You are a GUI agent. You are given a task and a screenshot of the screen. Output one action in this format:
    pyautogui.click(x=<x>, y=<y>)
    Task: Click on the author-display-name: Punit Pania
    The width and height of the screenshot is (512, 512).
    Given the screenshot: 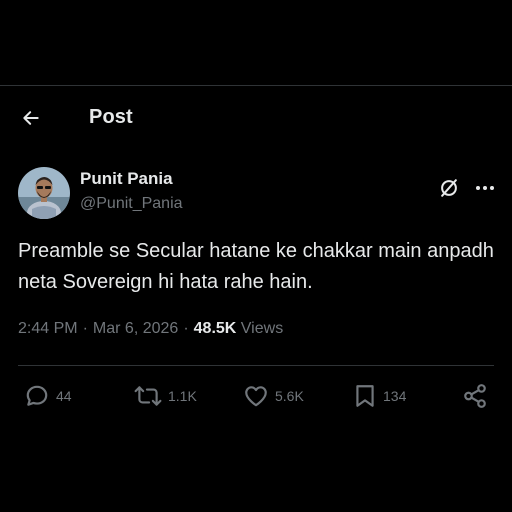 What is the action you would take?
    pyautogui.click(x=126, y=179)
    